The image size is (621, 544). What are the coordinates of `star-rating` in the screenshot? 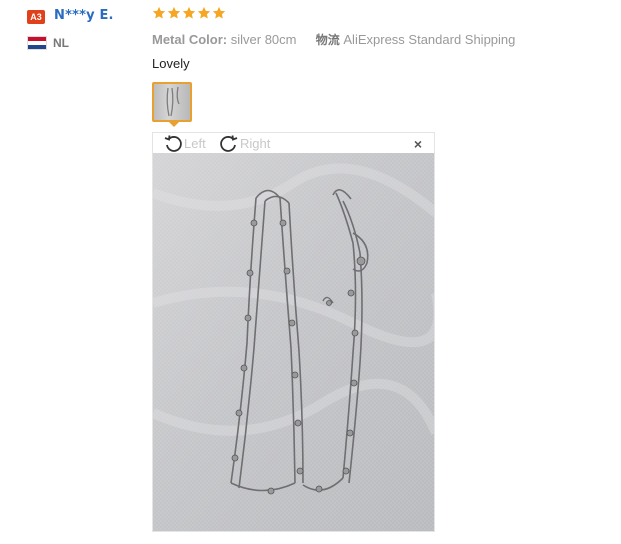 It's located at (189, 13).